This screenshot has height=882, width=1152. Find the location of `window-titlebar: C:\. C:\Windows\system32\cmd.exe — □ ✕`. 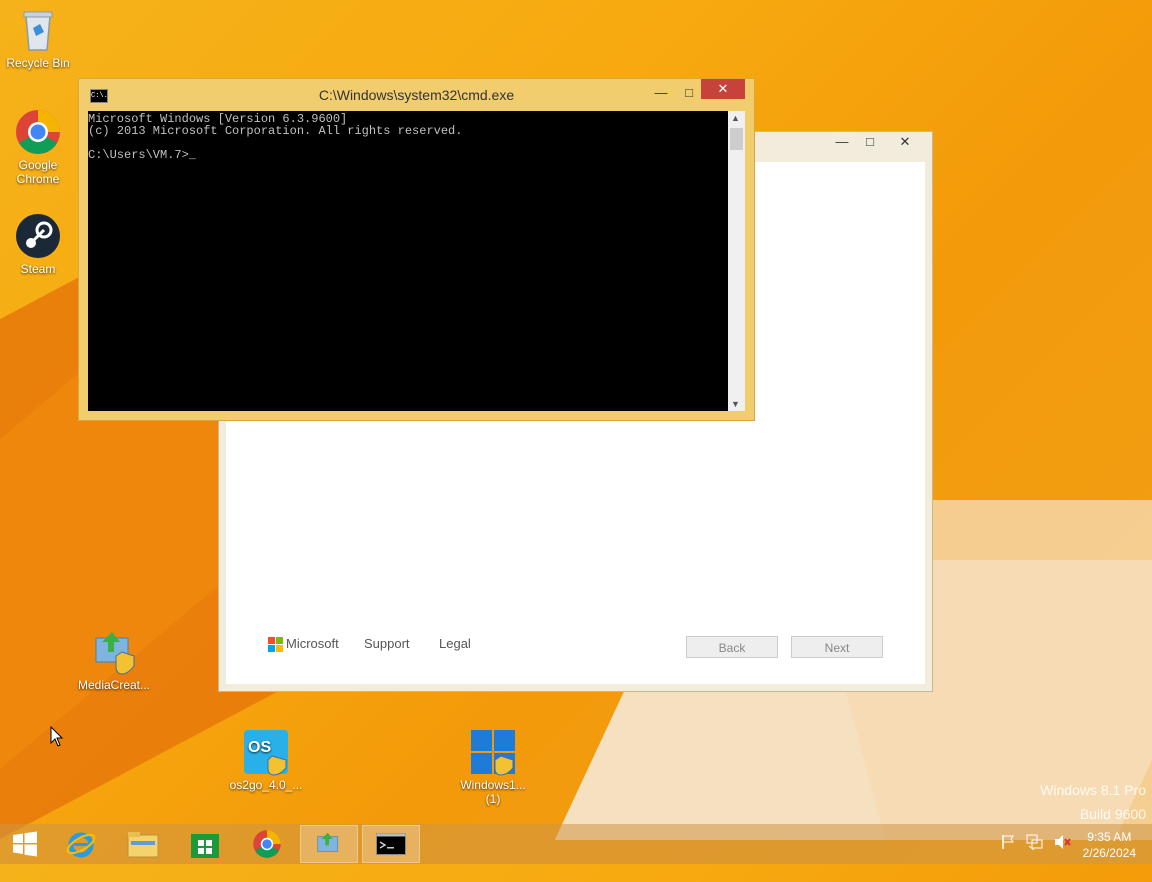

window-titlebar: C:\. C:\Windows\system32\cmd.exe — □ ✕ is located at coordinates (416, 95).